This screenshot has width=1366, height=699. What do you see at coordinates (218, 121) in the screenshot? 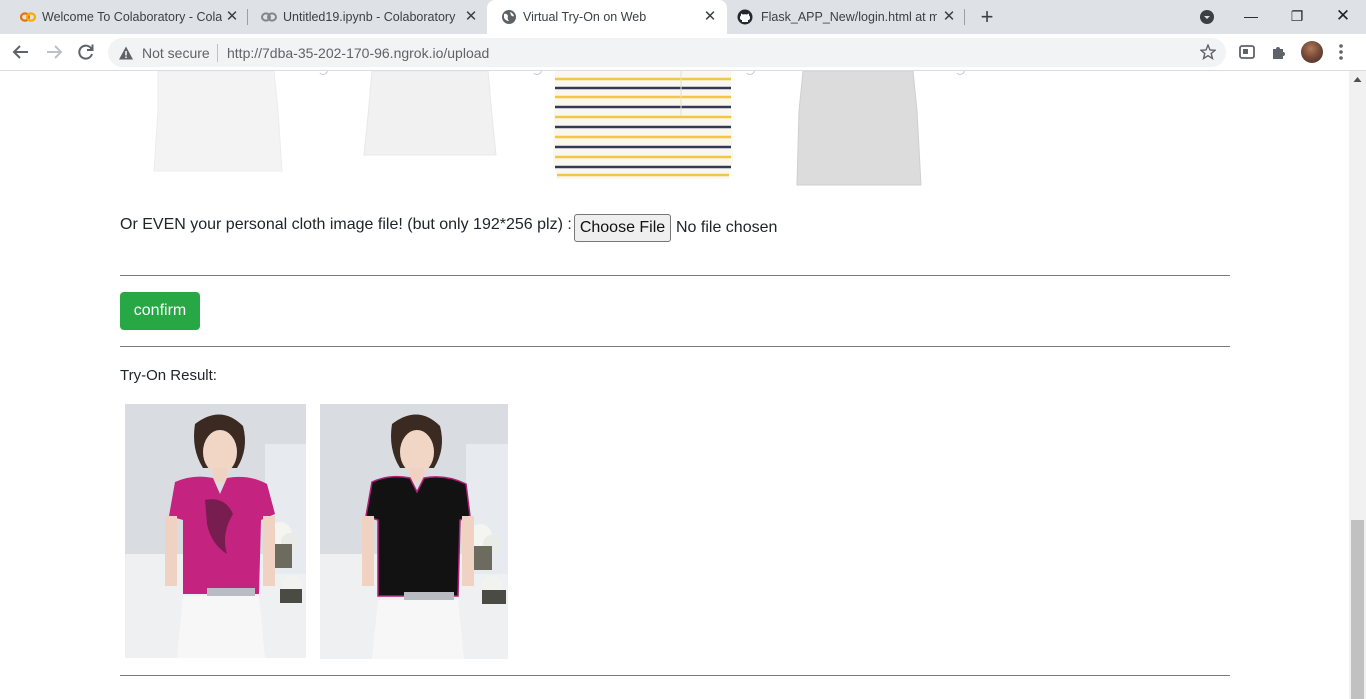
I see `white-tank-top-image` at bounding box center [218, 121].